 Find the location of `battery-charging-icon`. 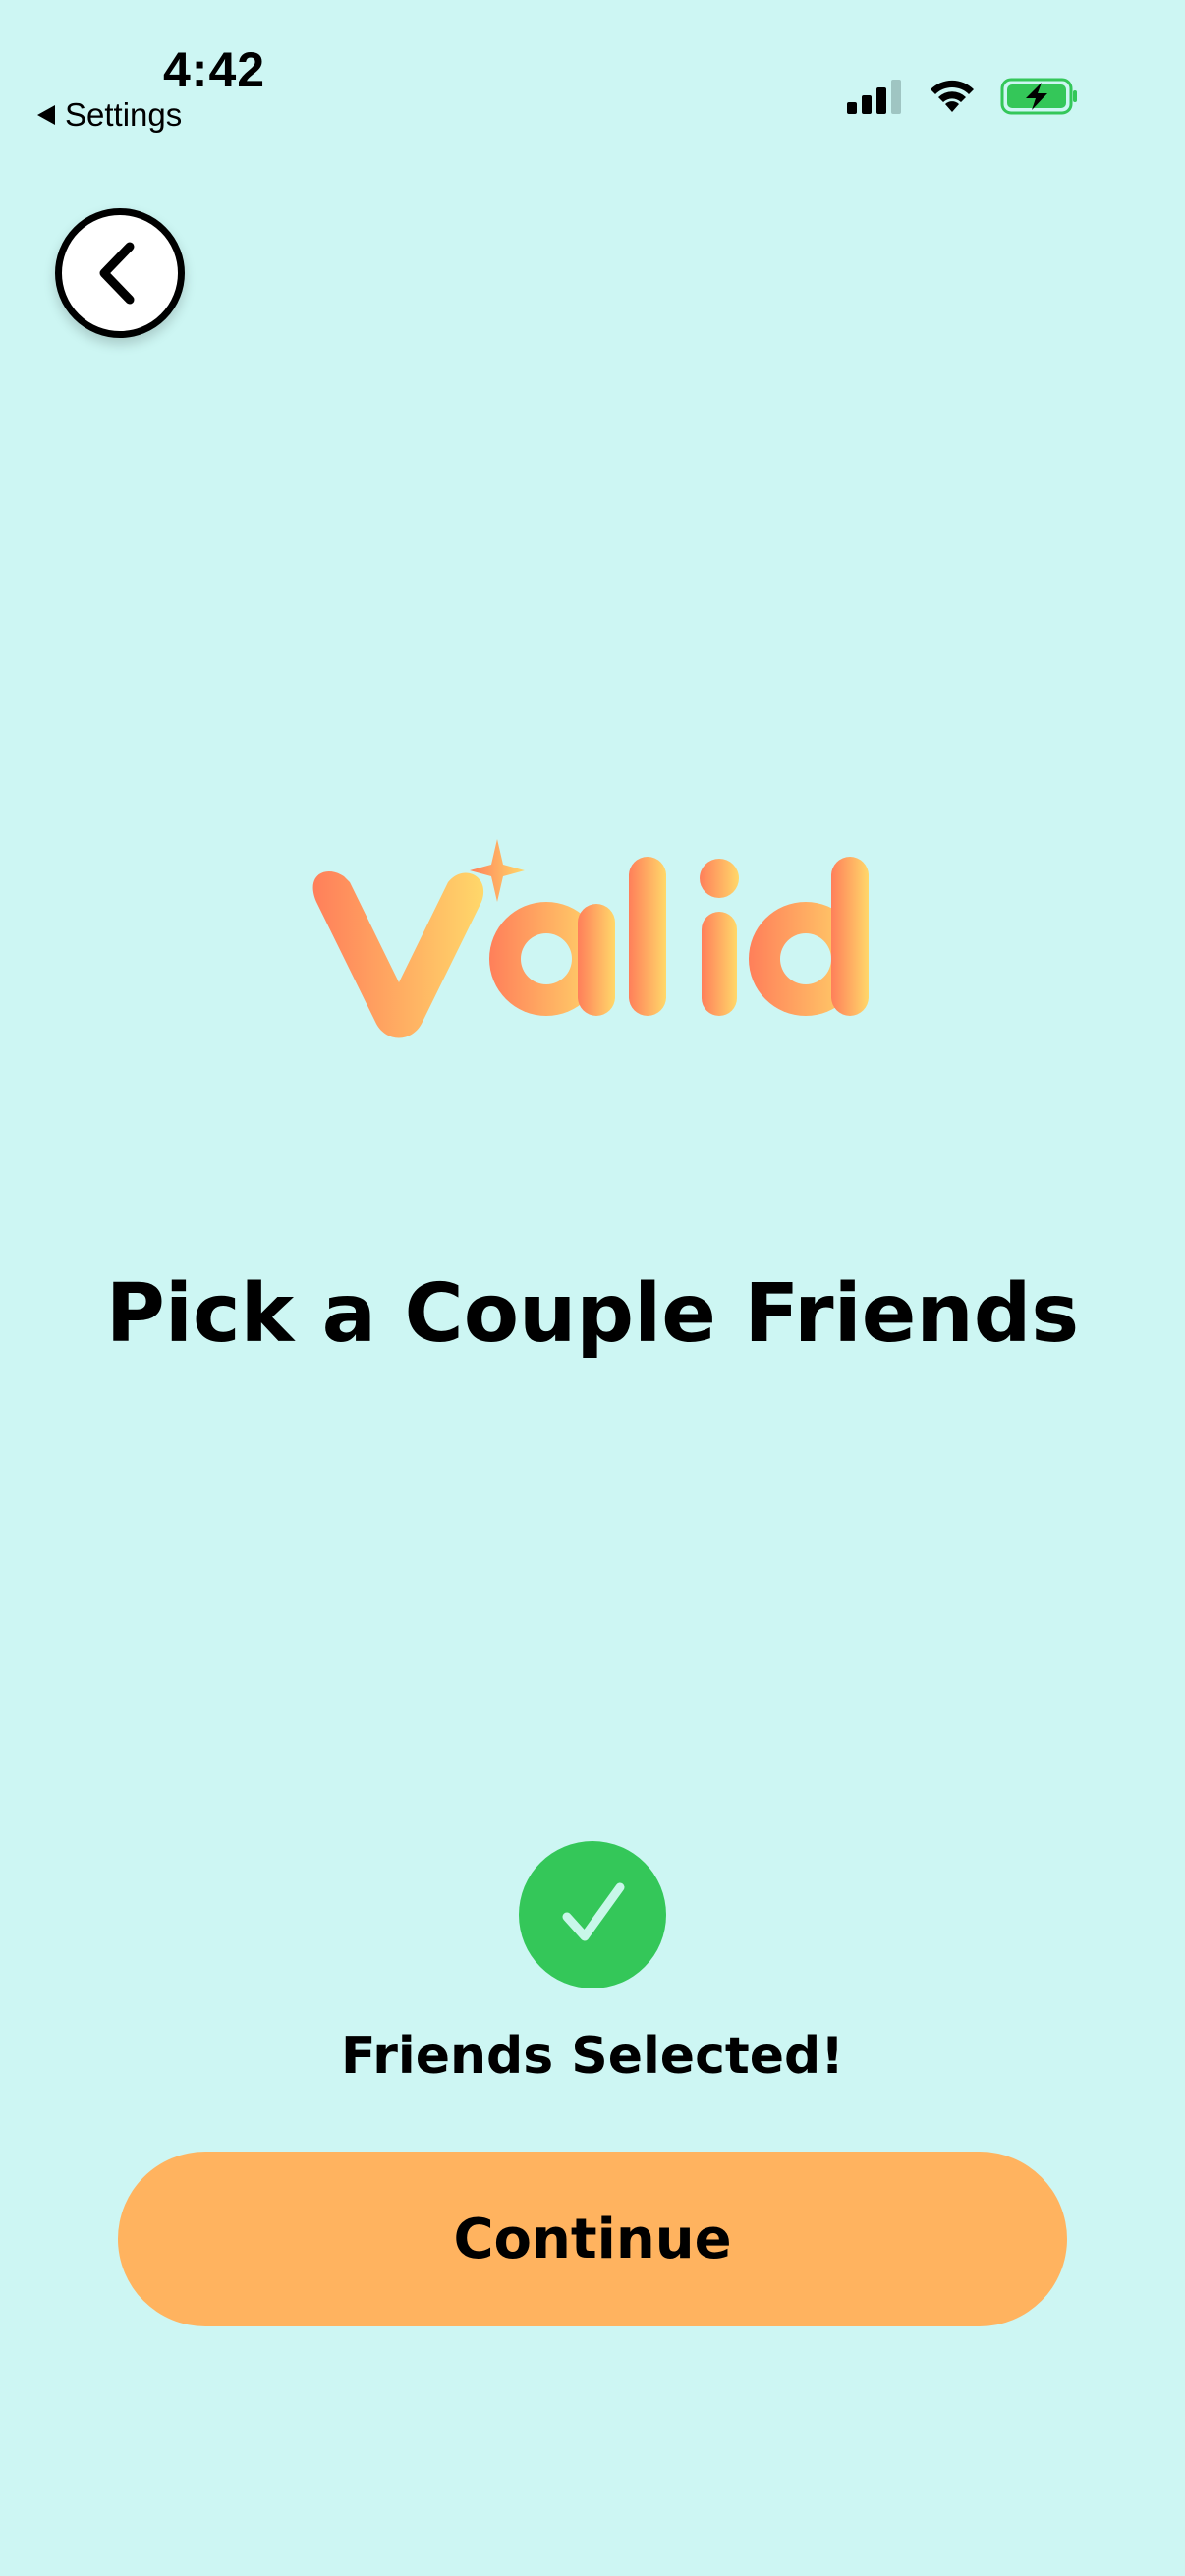

battery-charging-icon is located at coordinates (1038, 96).